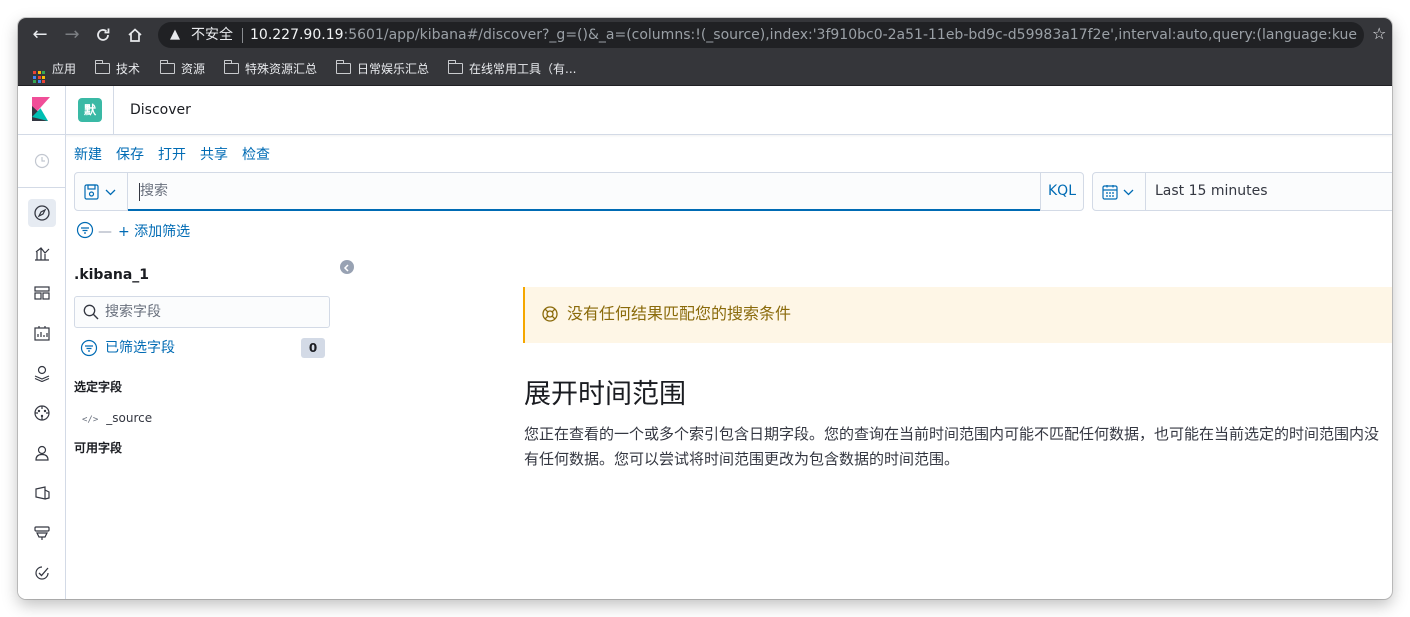 The height and width of the screenshot is (617, 1410). Describe the element at coordinates (1379, 34) in the screenshot. I see `bookmark-star-icon: ☆` at that location.